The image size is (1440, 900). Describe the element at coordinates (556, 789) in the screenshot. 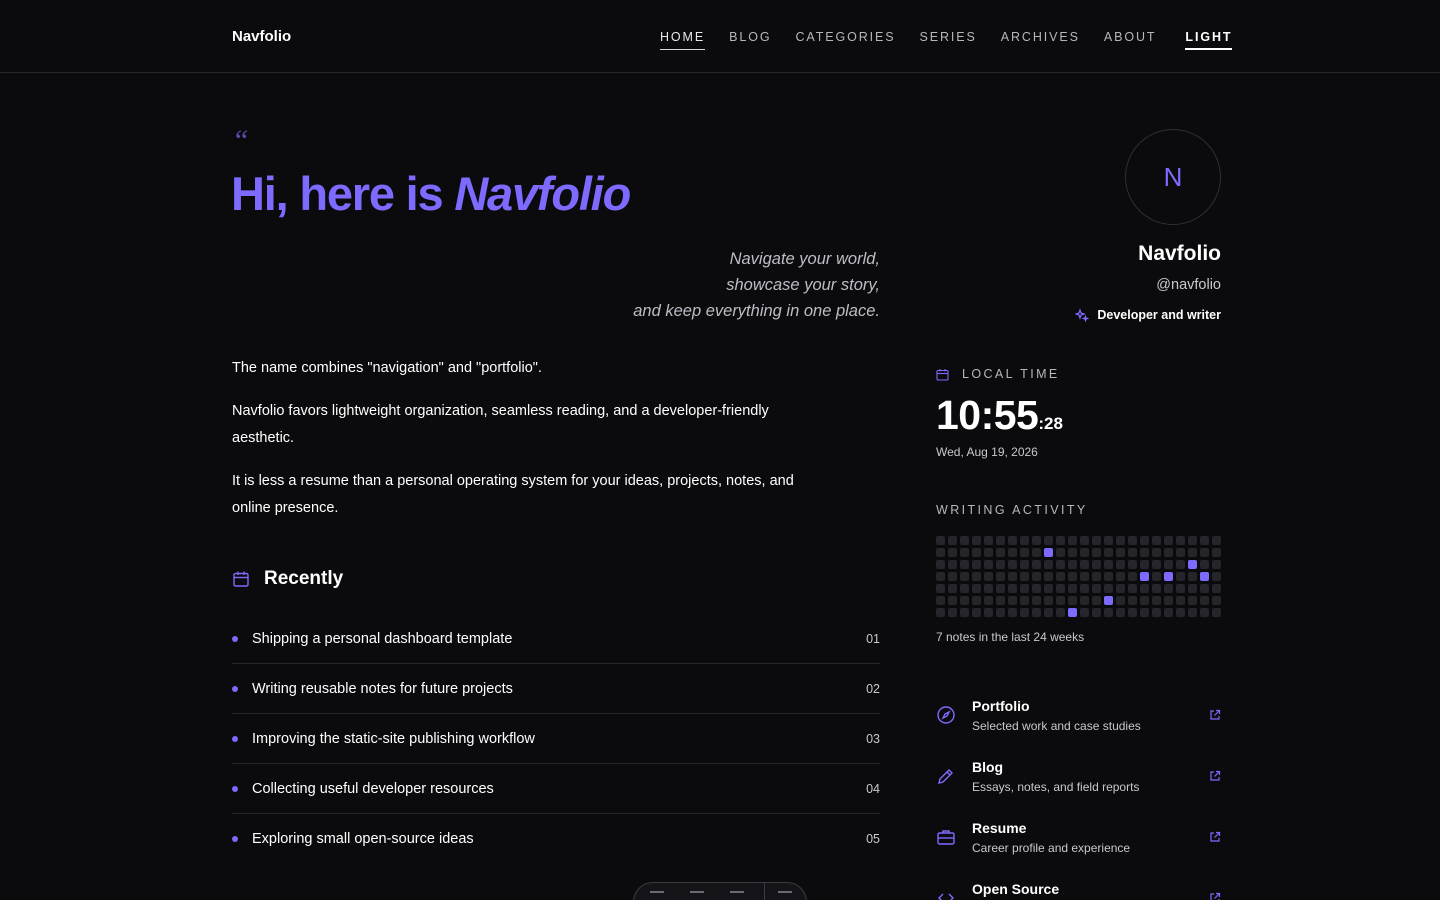

I see `list-item: Collecting useful developer resources 04` at that location.